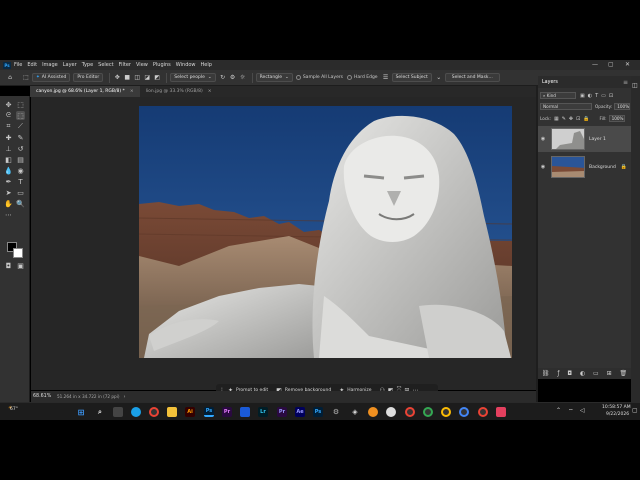 The image size is (640, 480). What do you see at coordinates (206, 65) in the screenshot?
I see `menu-help: Help` at bounding box center [206, 65].